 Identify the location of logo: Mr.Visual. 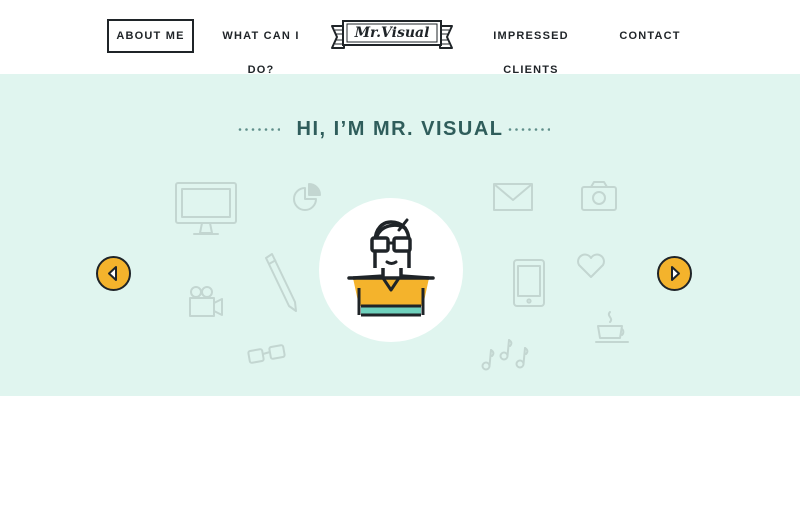
(392, 35).